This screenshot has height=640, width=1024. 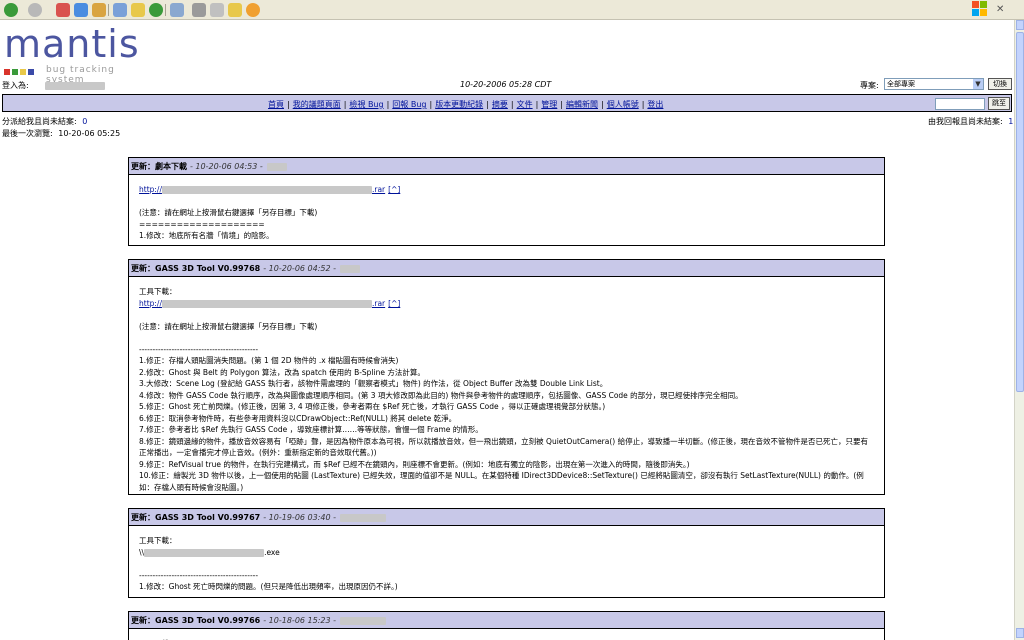 I want to click on nav-home: 首頁, so click(x=276, y=104).